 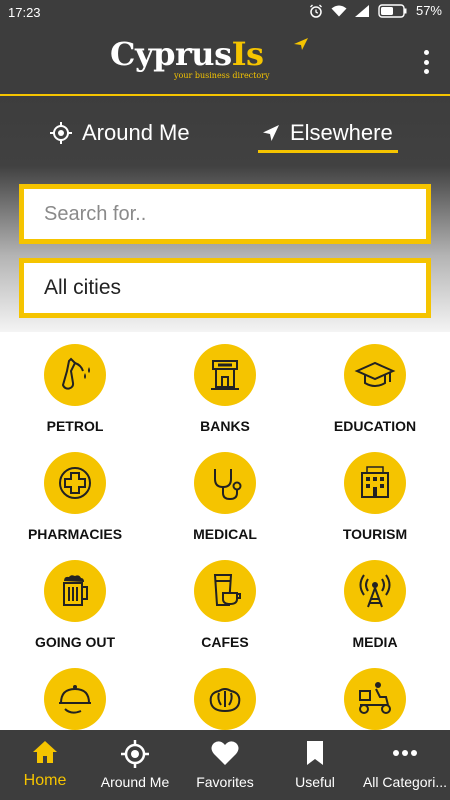 I want to click on category-banks: BANKS, so click(x=225, y=386).